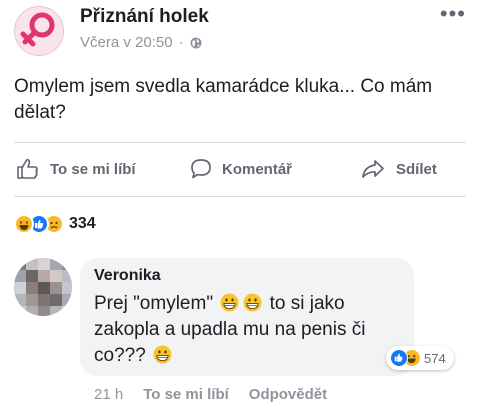  Describe the element at coordinates (24, 224) in the screenshot. I see `haha-icon` at that location.